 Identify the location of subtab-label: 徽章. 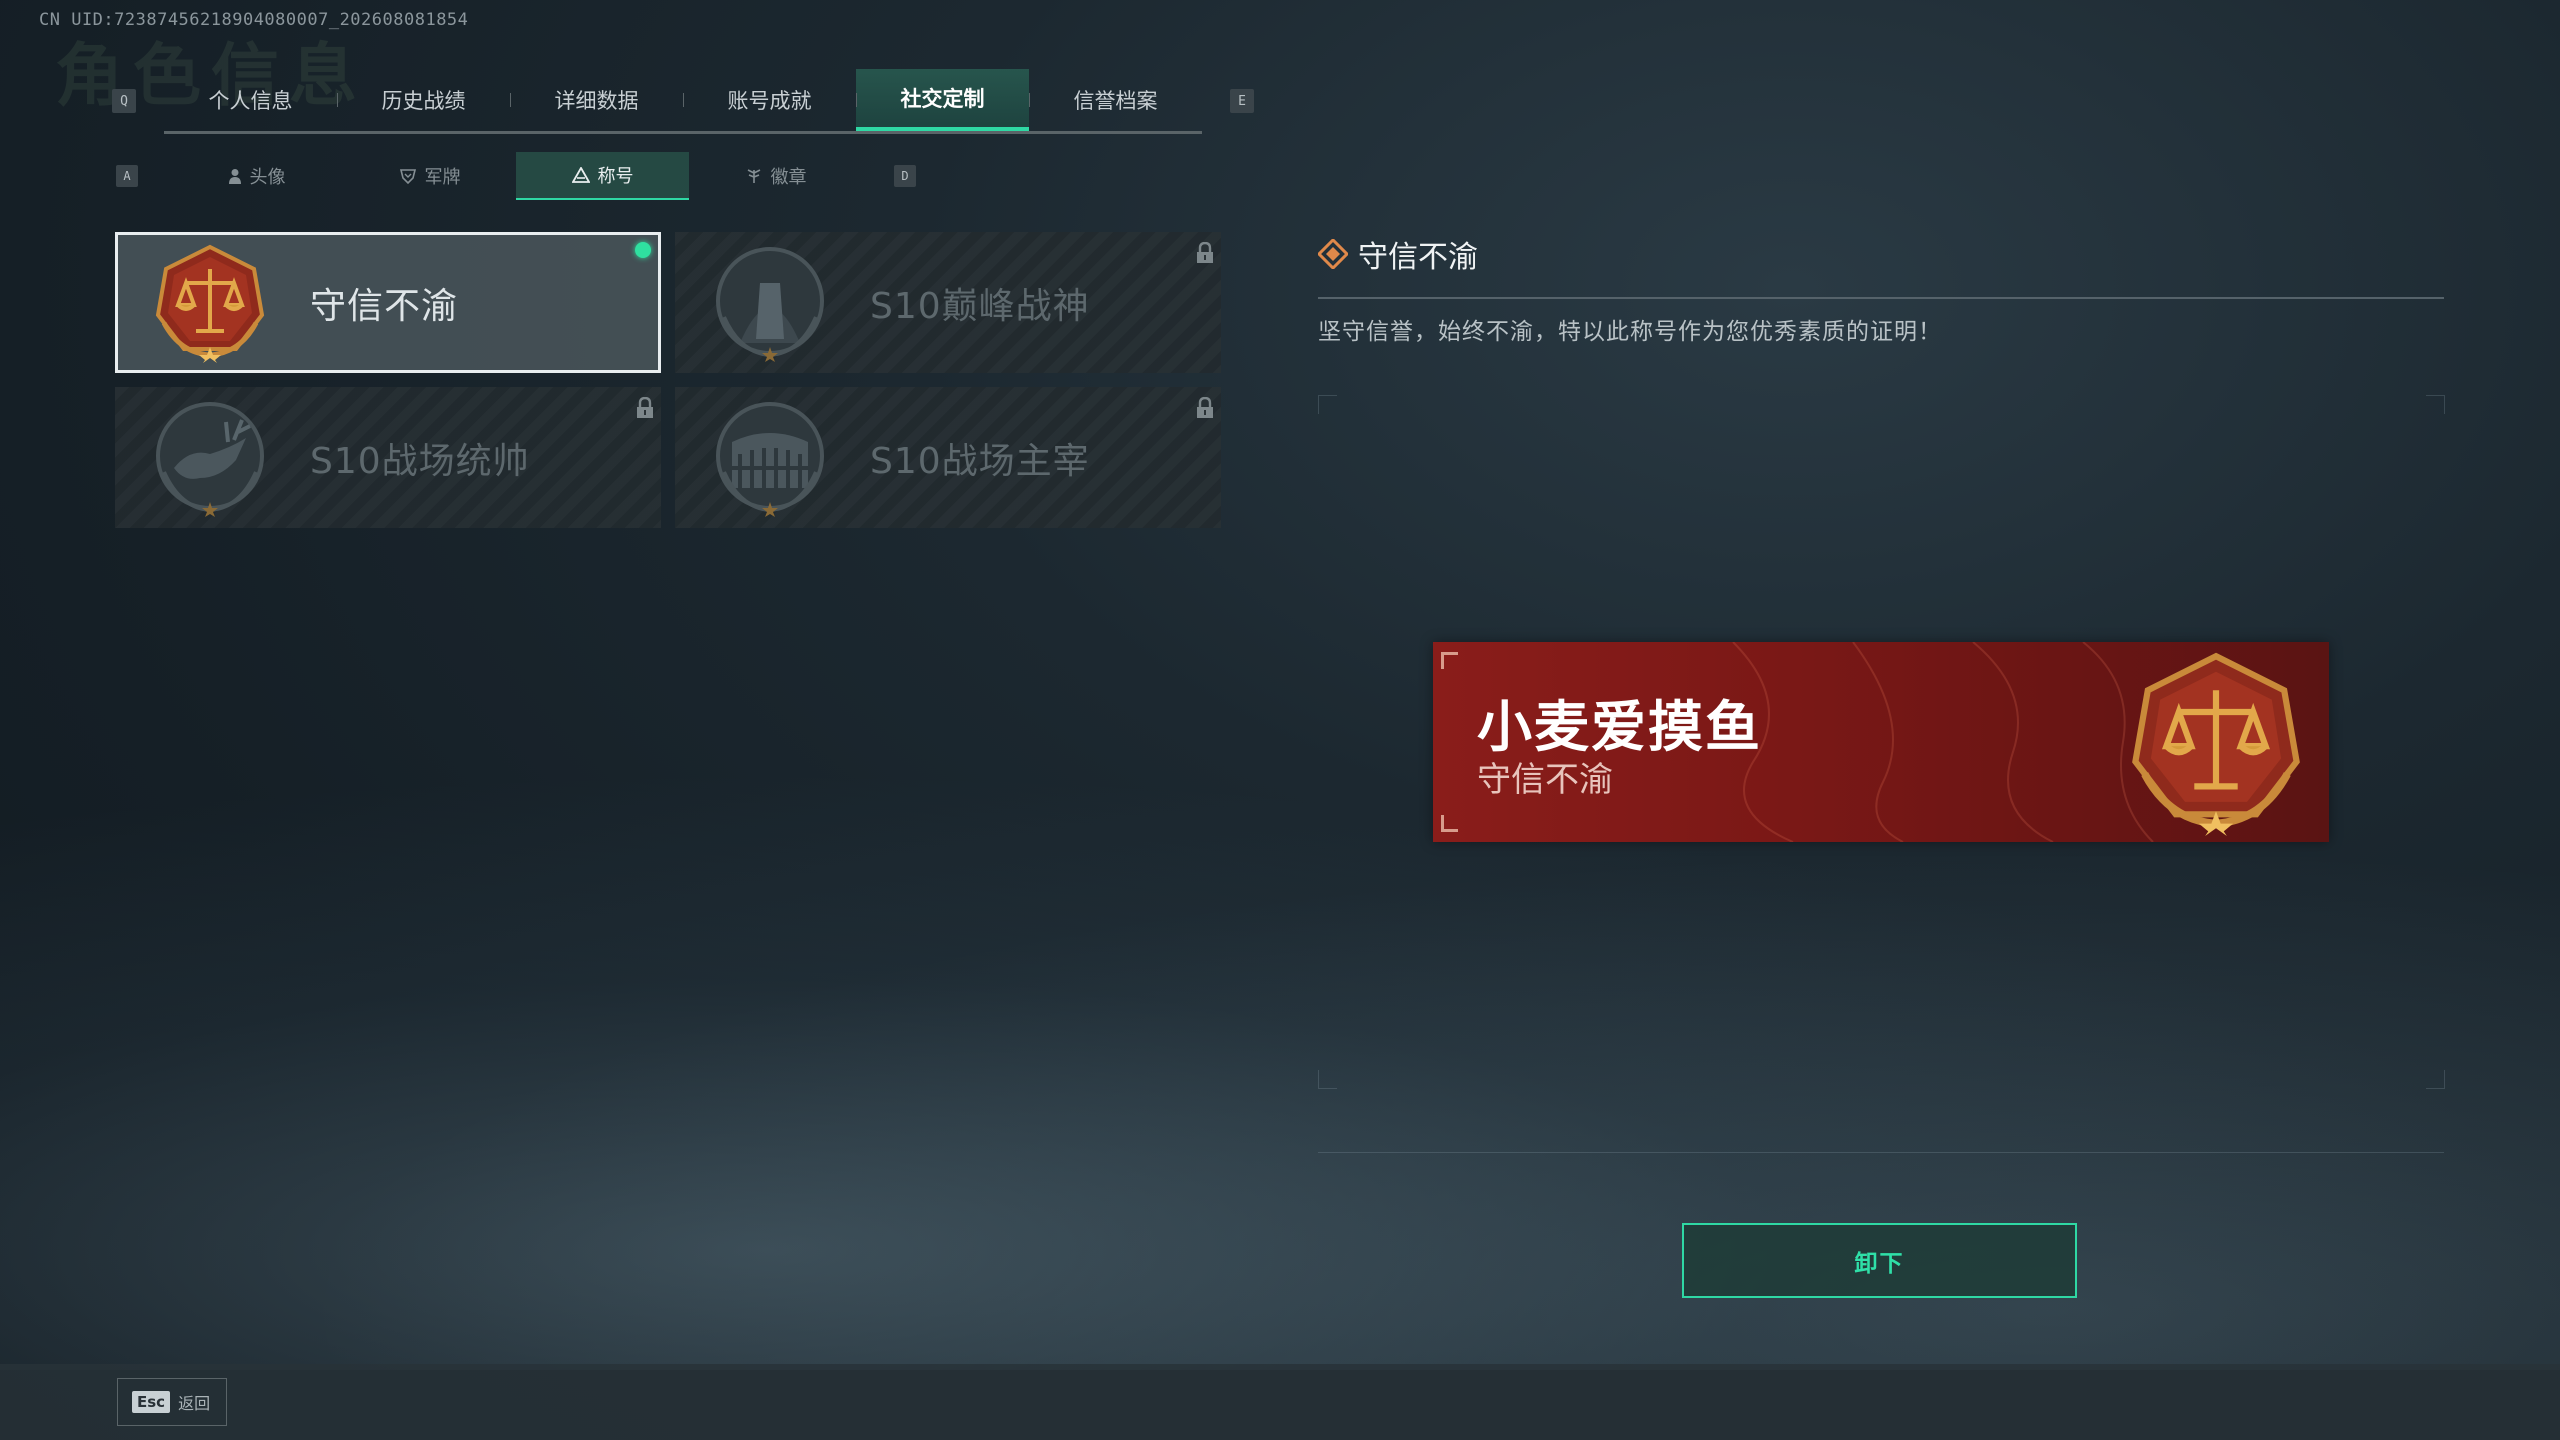
(788, 177).